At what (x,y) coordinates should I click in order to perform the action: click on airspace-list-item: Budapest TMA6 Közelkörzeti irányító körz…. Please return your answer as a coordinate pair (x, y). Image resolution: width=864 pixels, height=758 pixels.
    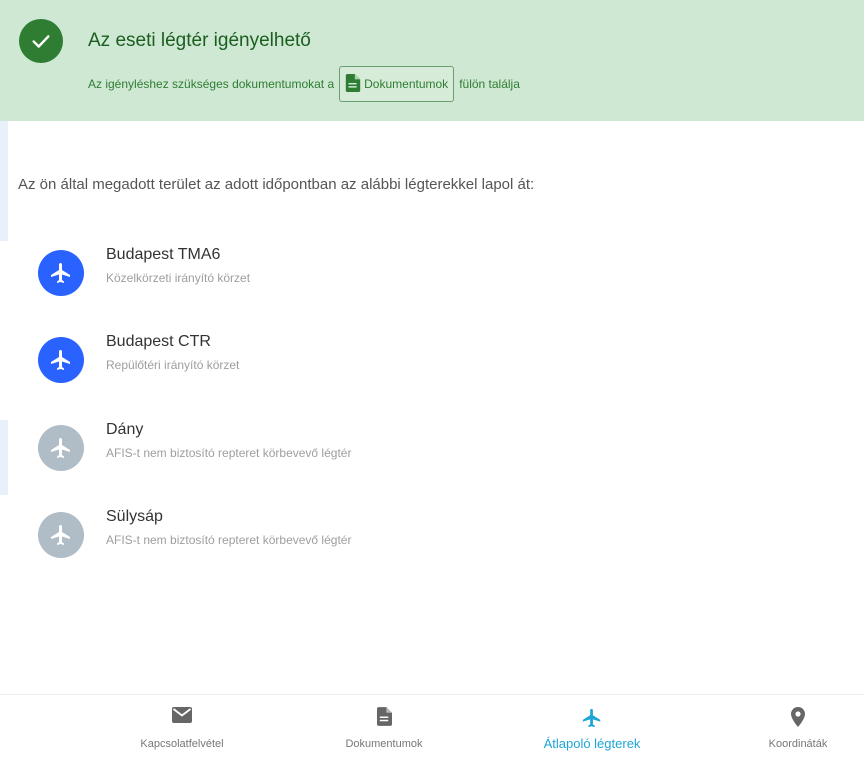
    Looking at the image, I should click on (388, 271).